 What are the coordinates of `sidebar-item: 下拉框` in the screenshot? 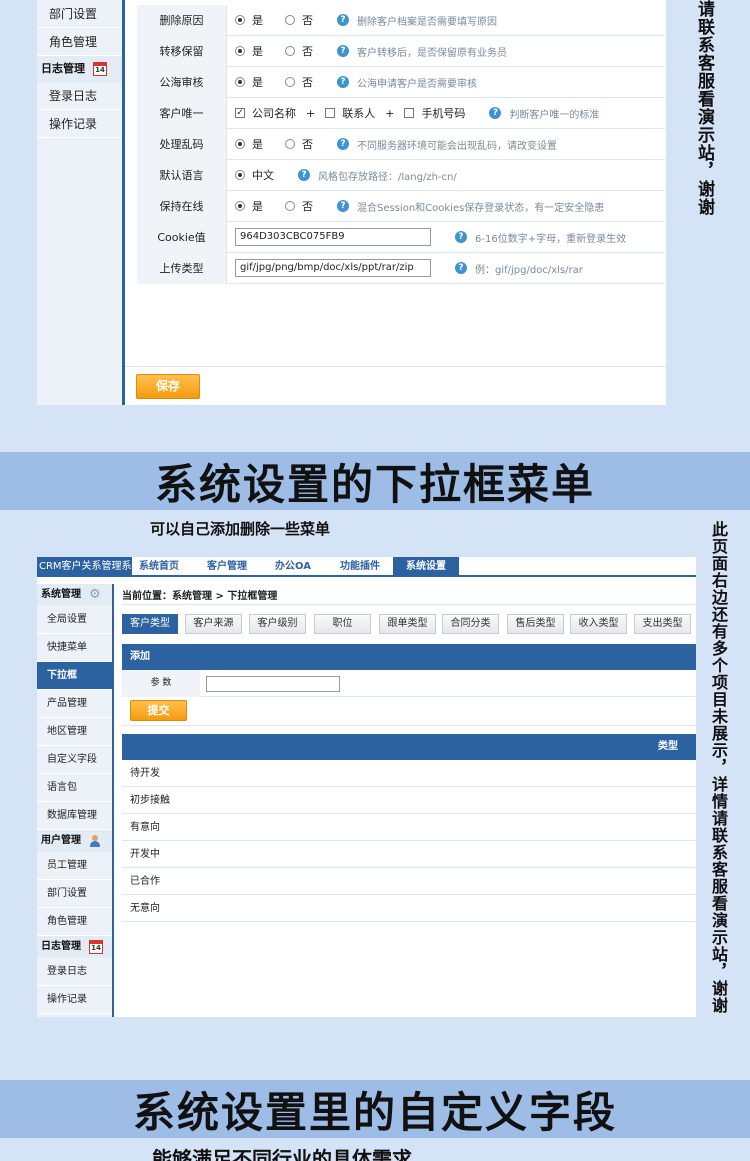 It's located at (74, 676).